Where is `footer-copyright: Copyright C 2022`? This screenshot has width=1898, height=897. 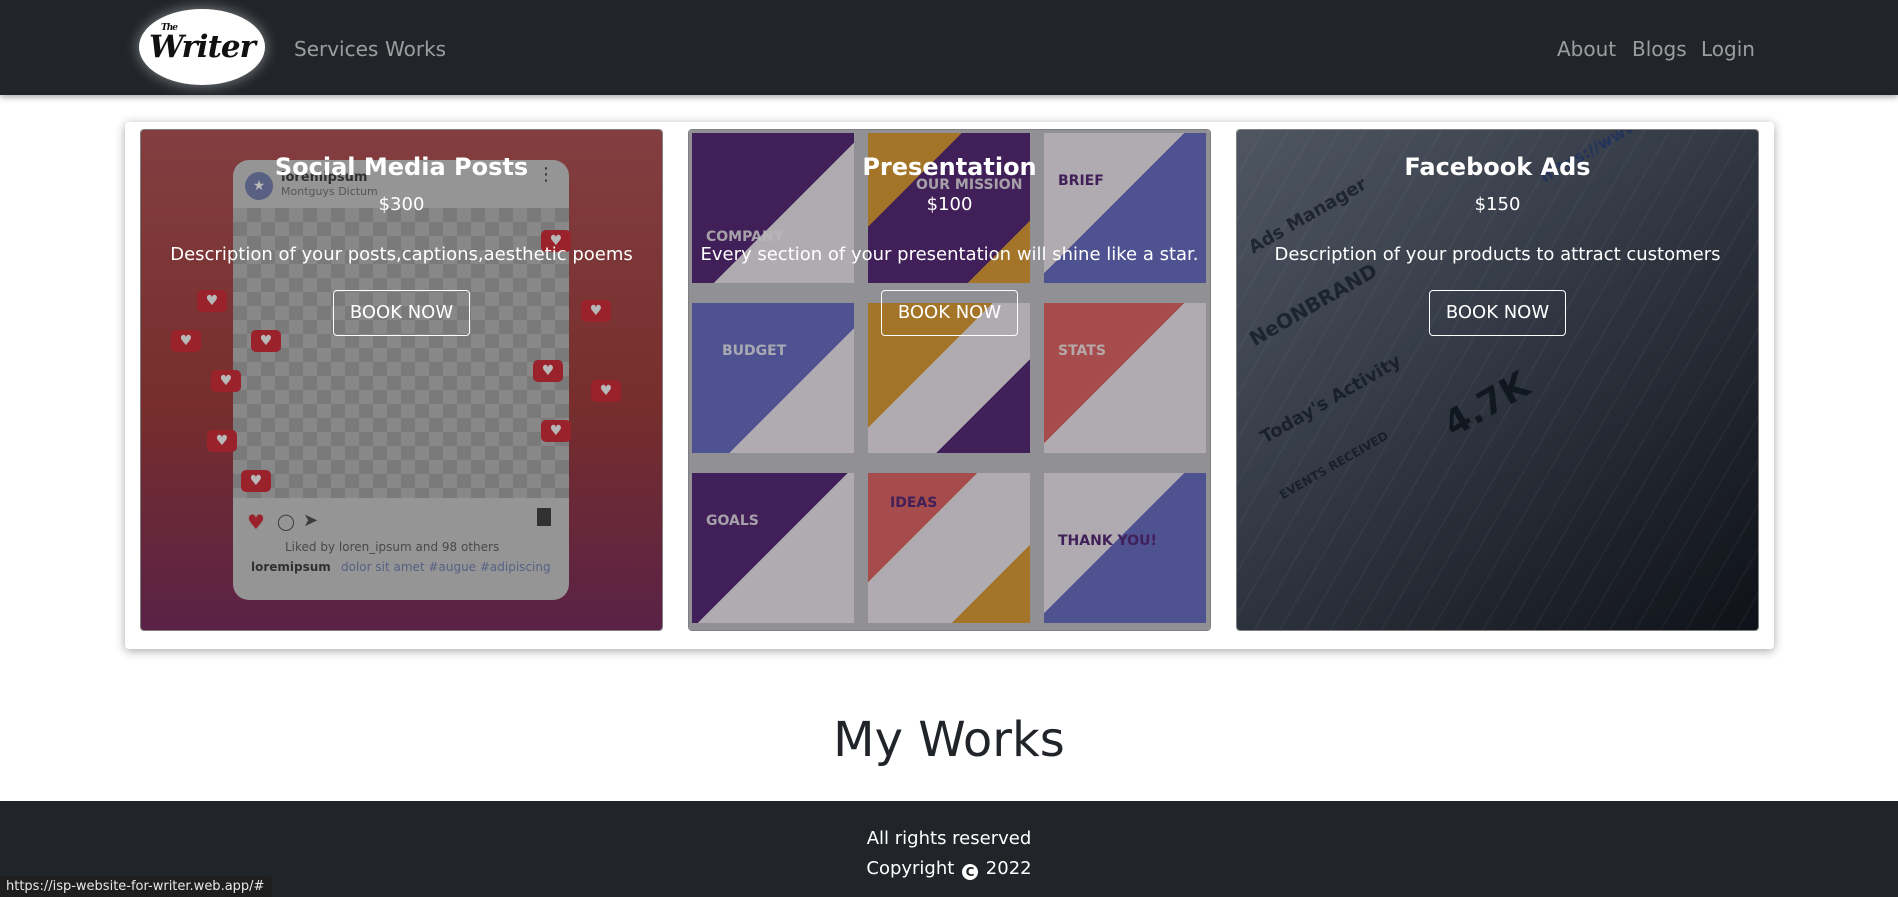
footer-copyright: Copyright C 2022 is located at coordinates (949, 869).